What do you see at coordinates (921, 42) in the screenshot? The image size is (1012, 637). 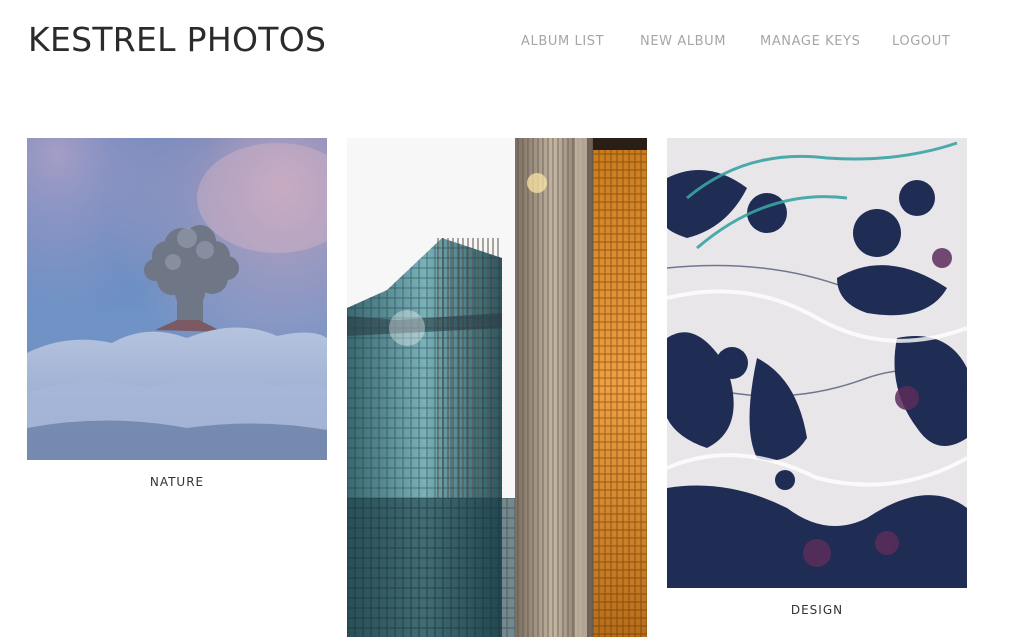 I see `nav-logout: LOGOUT` at bounding box center [921, 42].